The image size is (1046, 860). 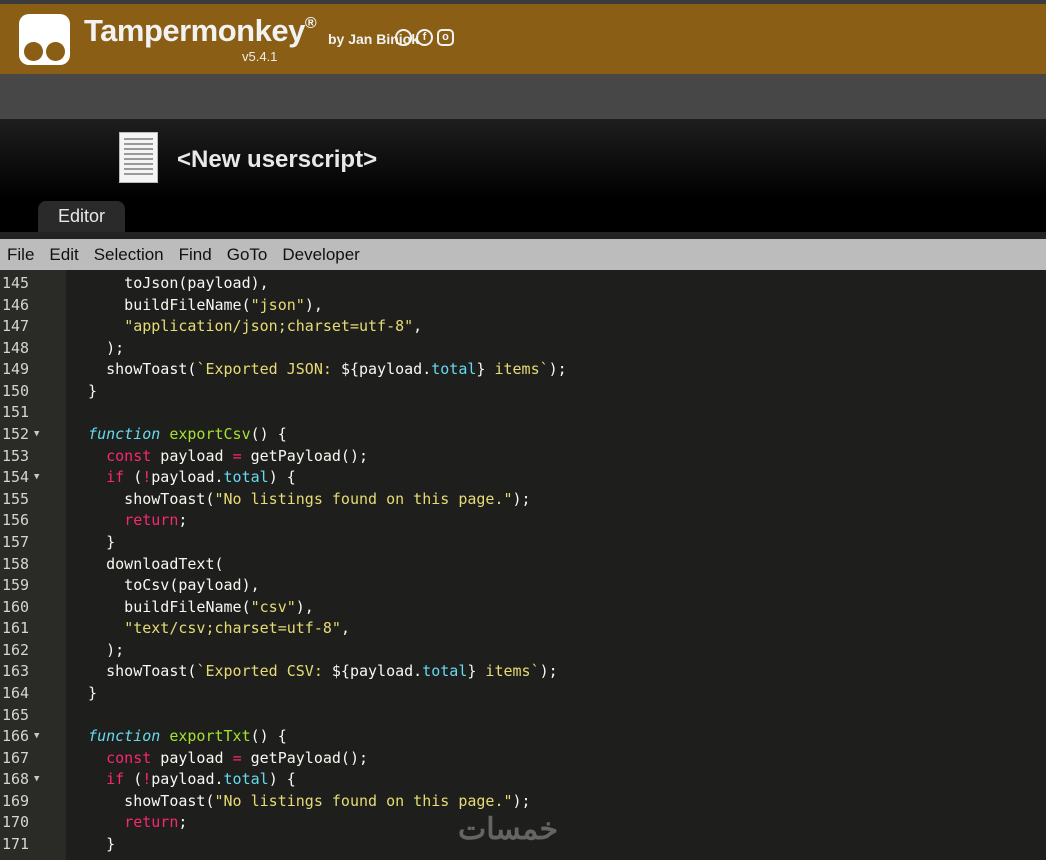 I want to click on code-line: 146 buildFileName("json"),, so click(x=523, y=306).